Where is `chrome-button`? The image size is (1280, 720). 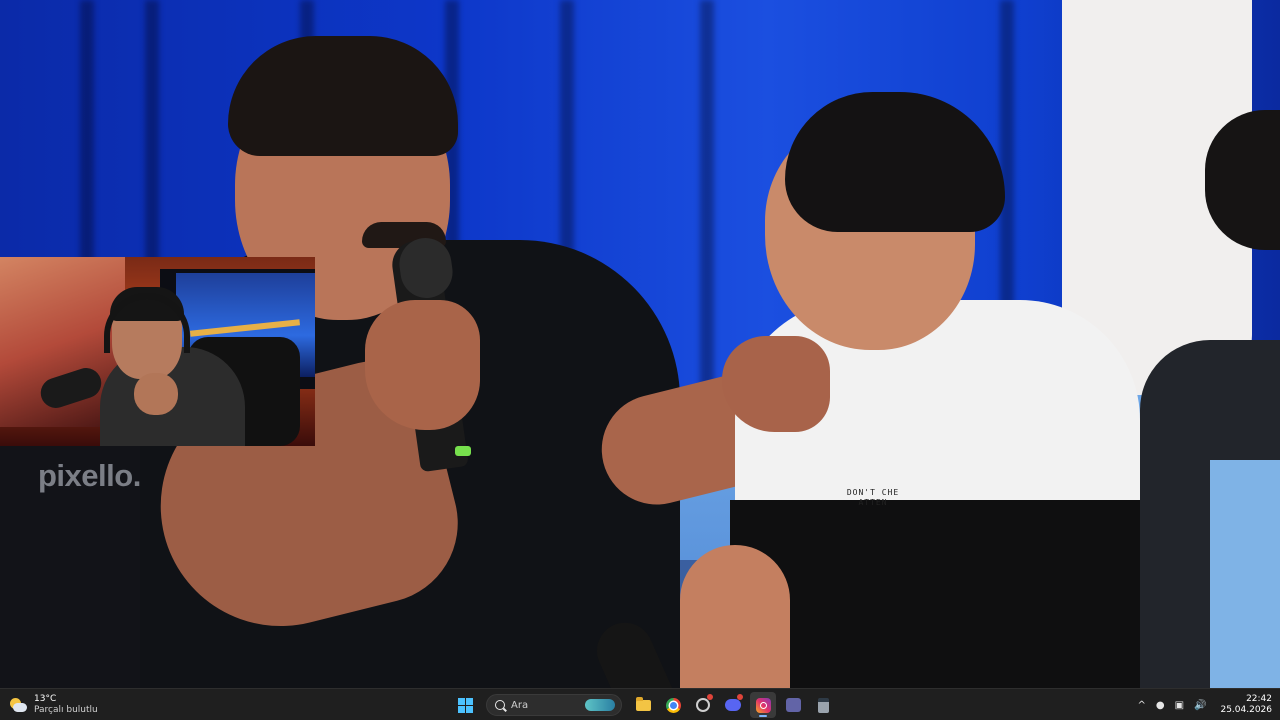 chrome-button is located at coordinates (673, 705).